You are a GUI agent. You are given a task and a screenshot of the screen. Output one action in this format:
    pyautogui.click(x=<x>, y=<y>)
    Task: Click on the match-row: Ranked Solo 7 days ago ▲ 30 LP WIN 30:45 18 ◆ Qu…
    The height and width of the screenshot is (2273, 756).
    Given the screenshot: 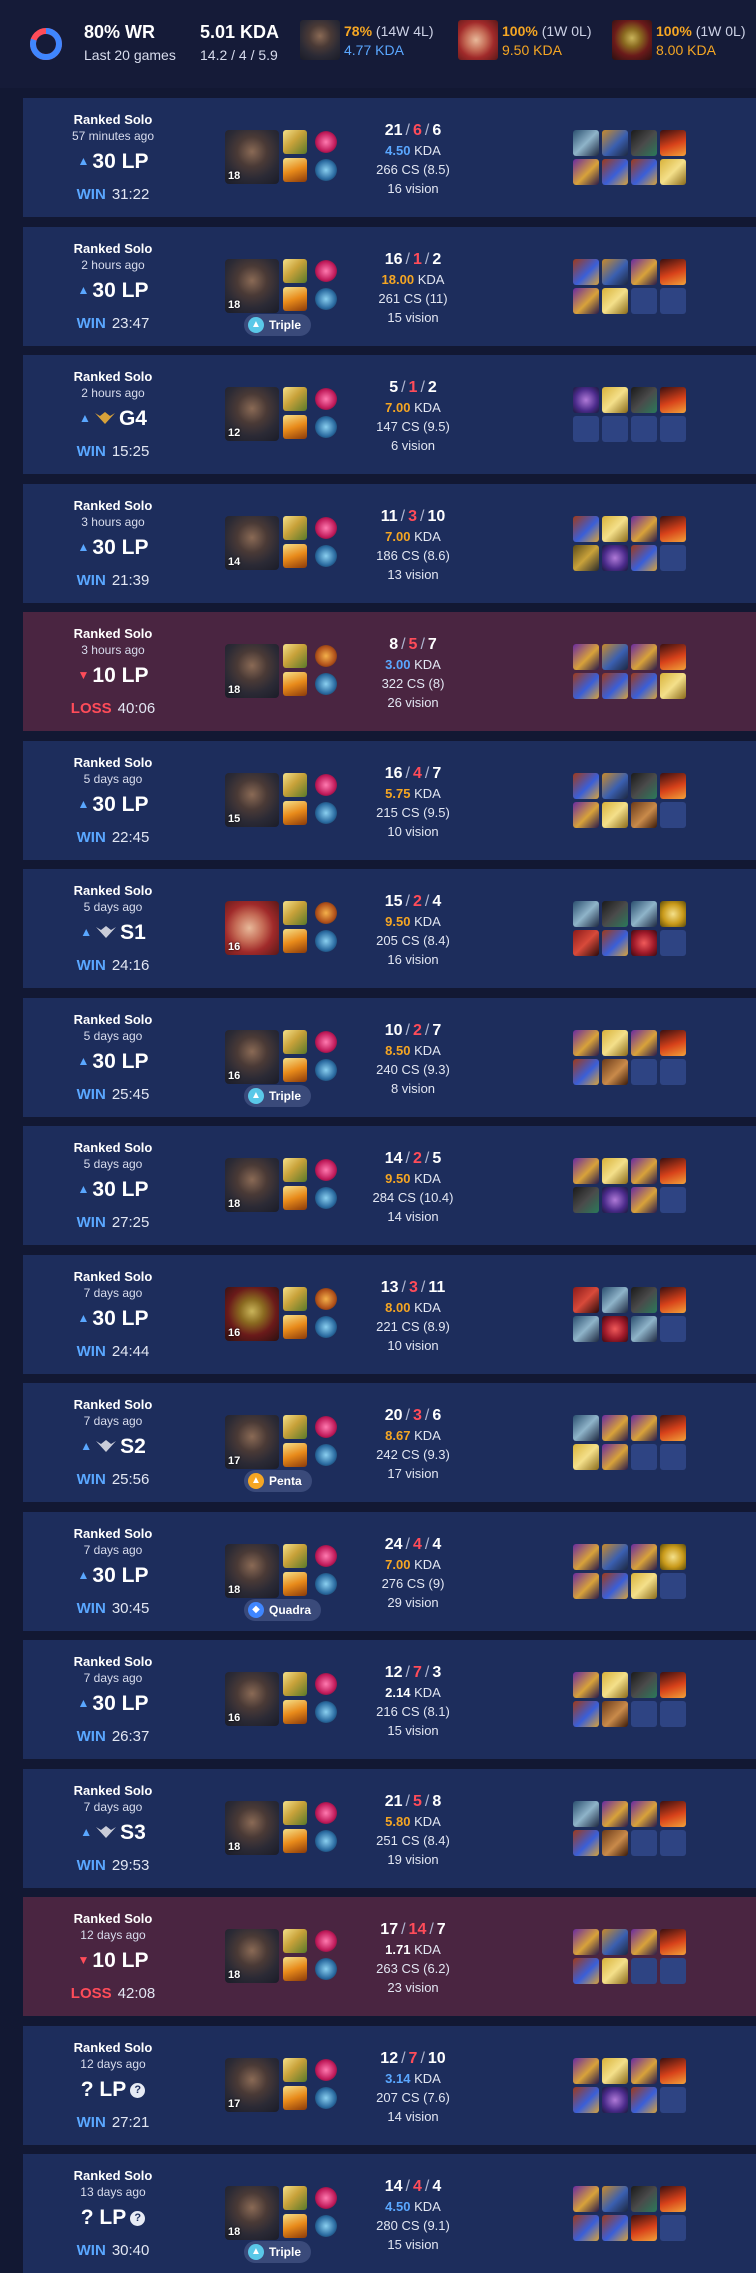 What is the action you would take?
    pyautogui.click(x=389, y=1571)
    